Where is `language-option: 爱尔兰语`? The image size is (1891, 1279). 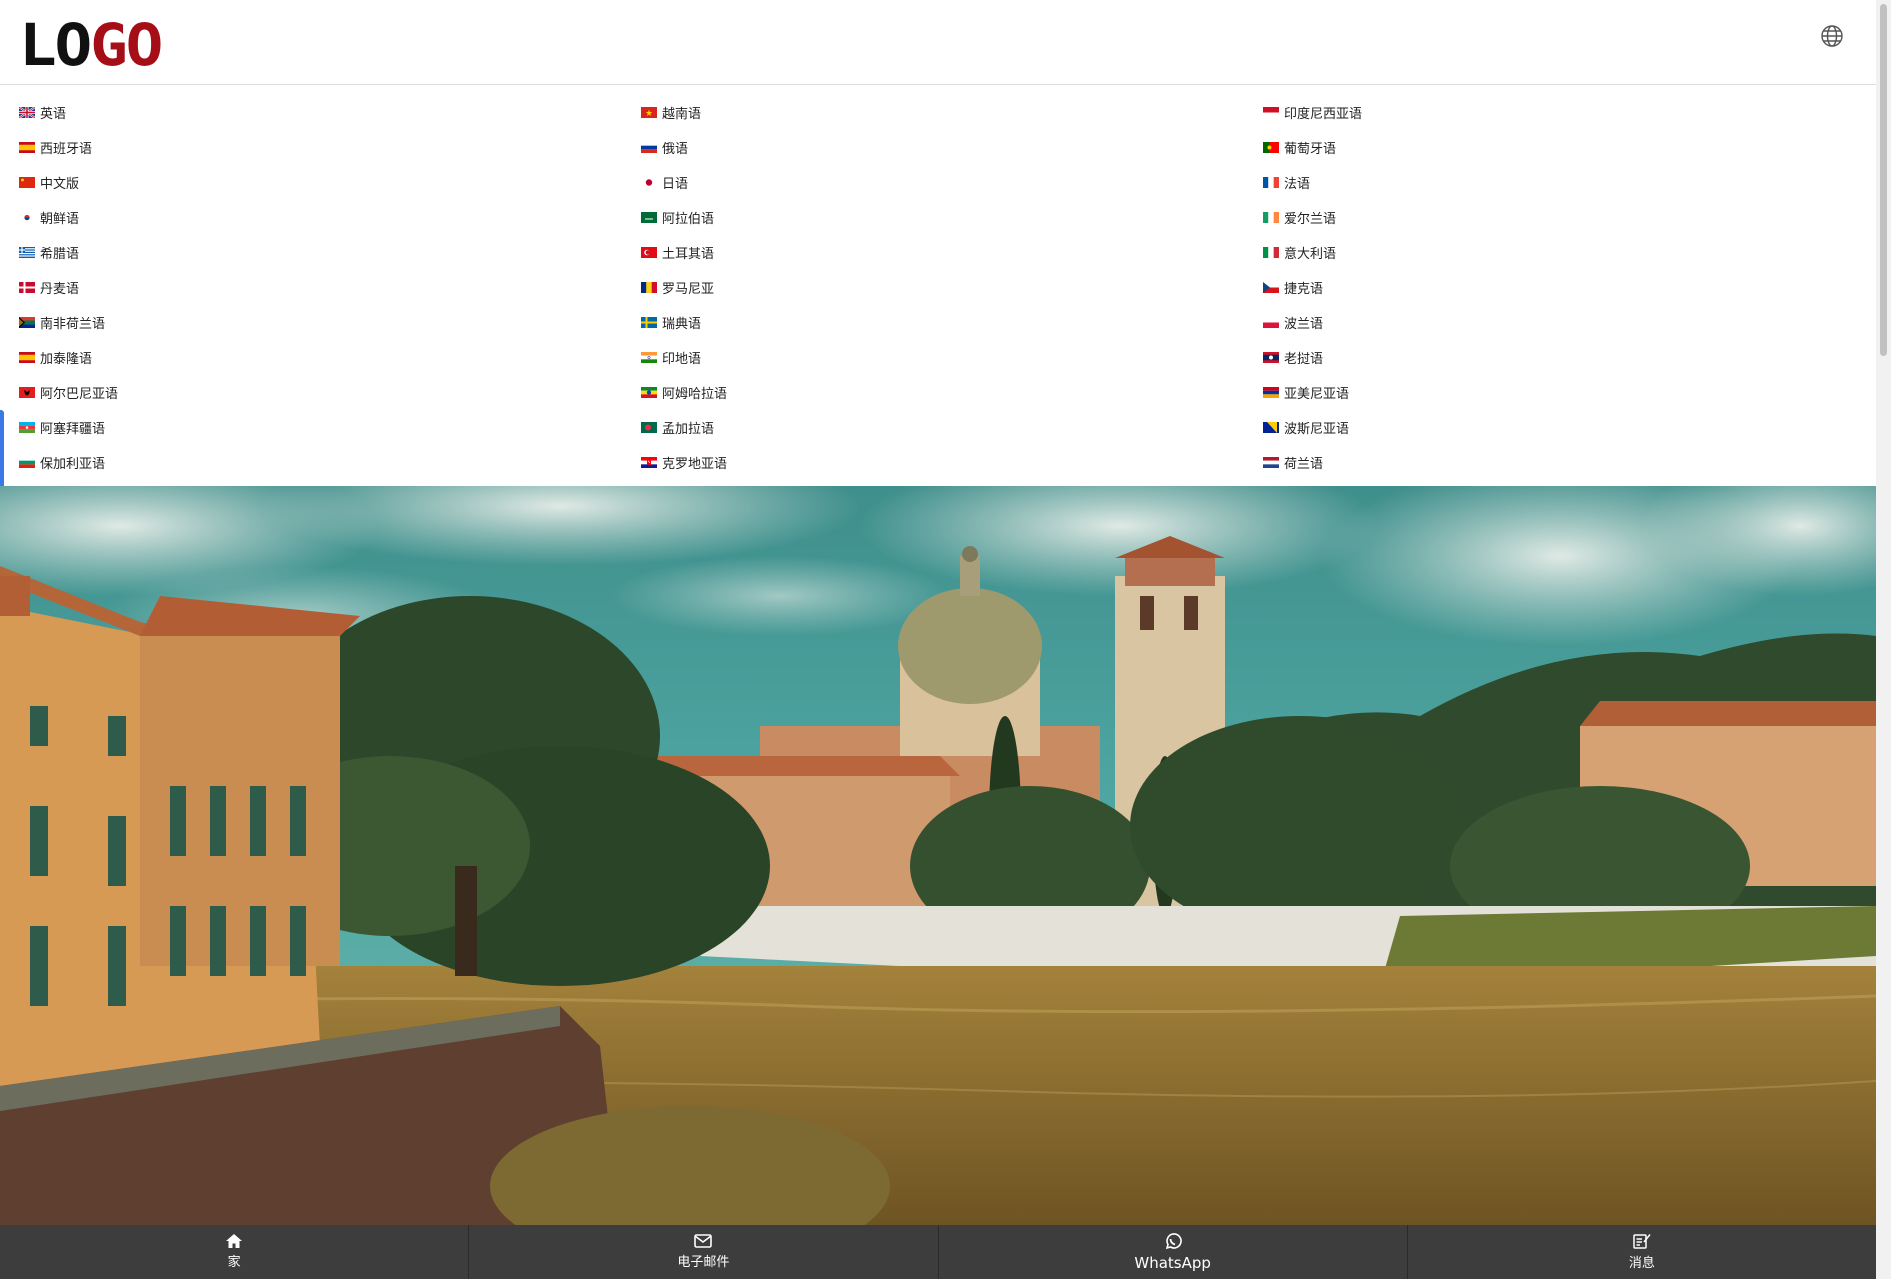
language-option: 爱尔兰语 is located at coordinates (1563, 217).